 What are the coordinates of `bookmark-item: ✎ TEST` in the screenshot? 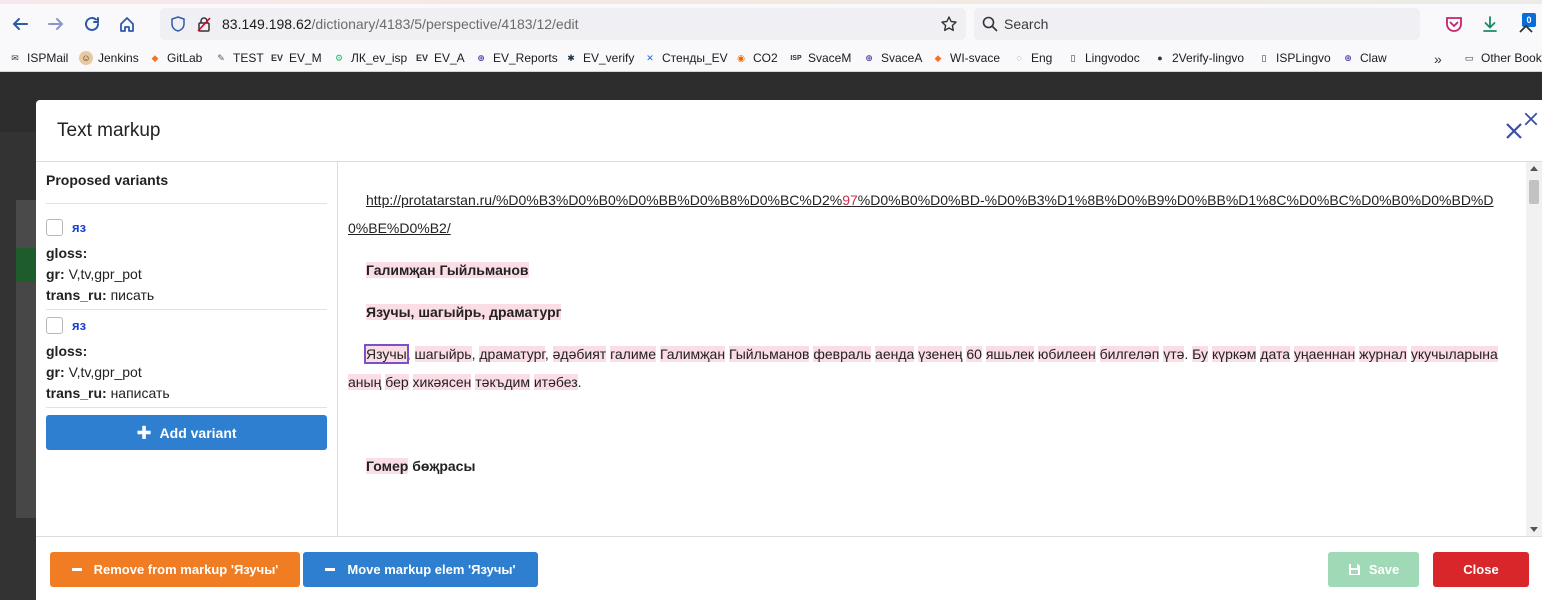 It's located at (238, 58).